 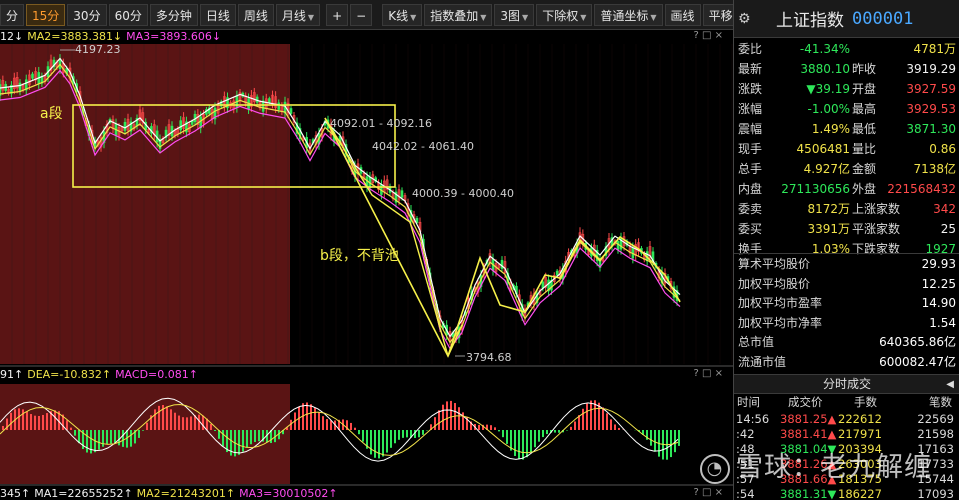 I want to click on tick-volume: 186227, so click(x=860, y=493).